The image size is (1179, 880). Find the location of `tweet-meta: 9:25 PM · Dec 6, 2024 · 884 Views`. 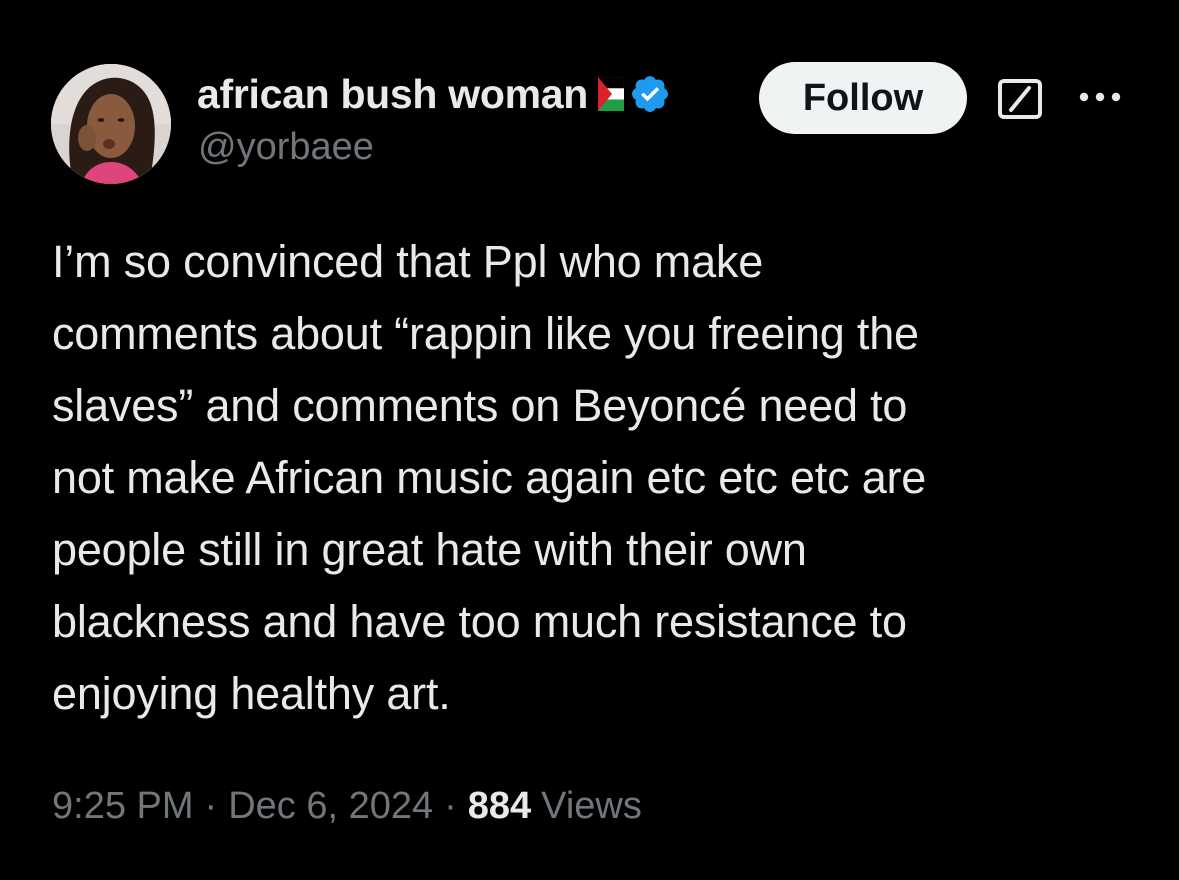

tweet-meta: 9:25 PM · Dec 6, 2024 · 884 Views is located at coordinates (347, 806).